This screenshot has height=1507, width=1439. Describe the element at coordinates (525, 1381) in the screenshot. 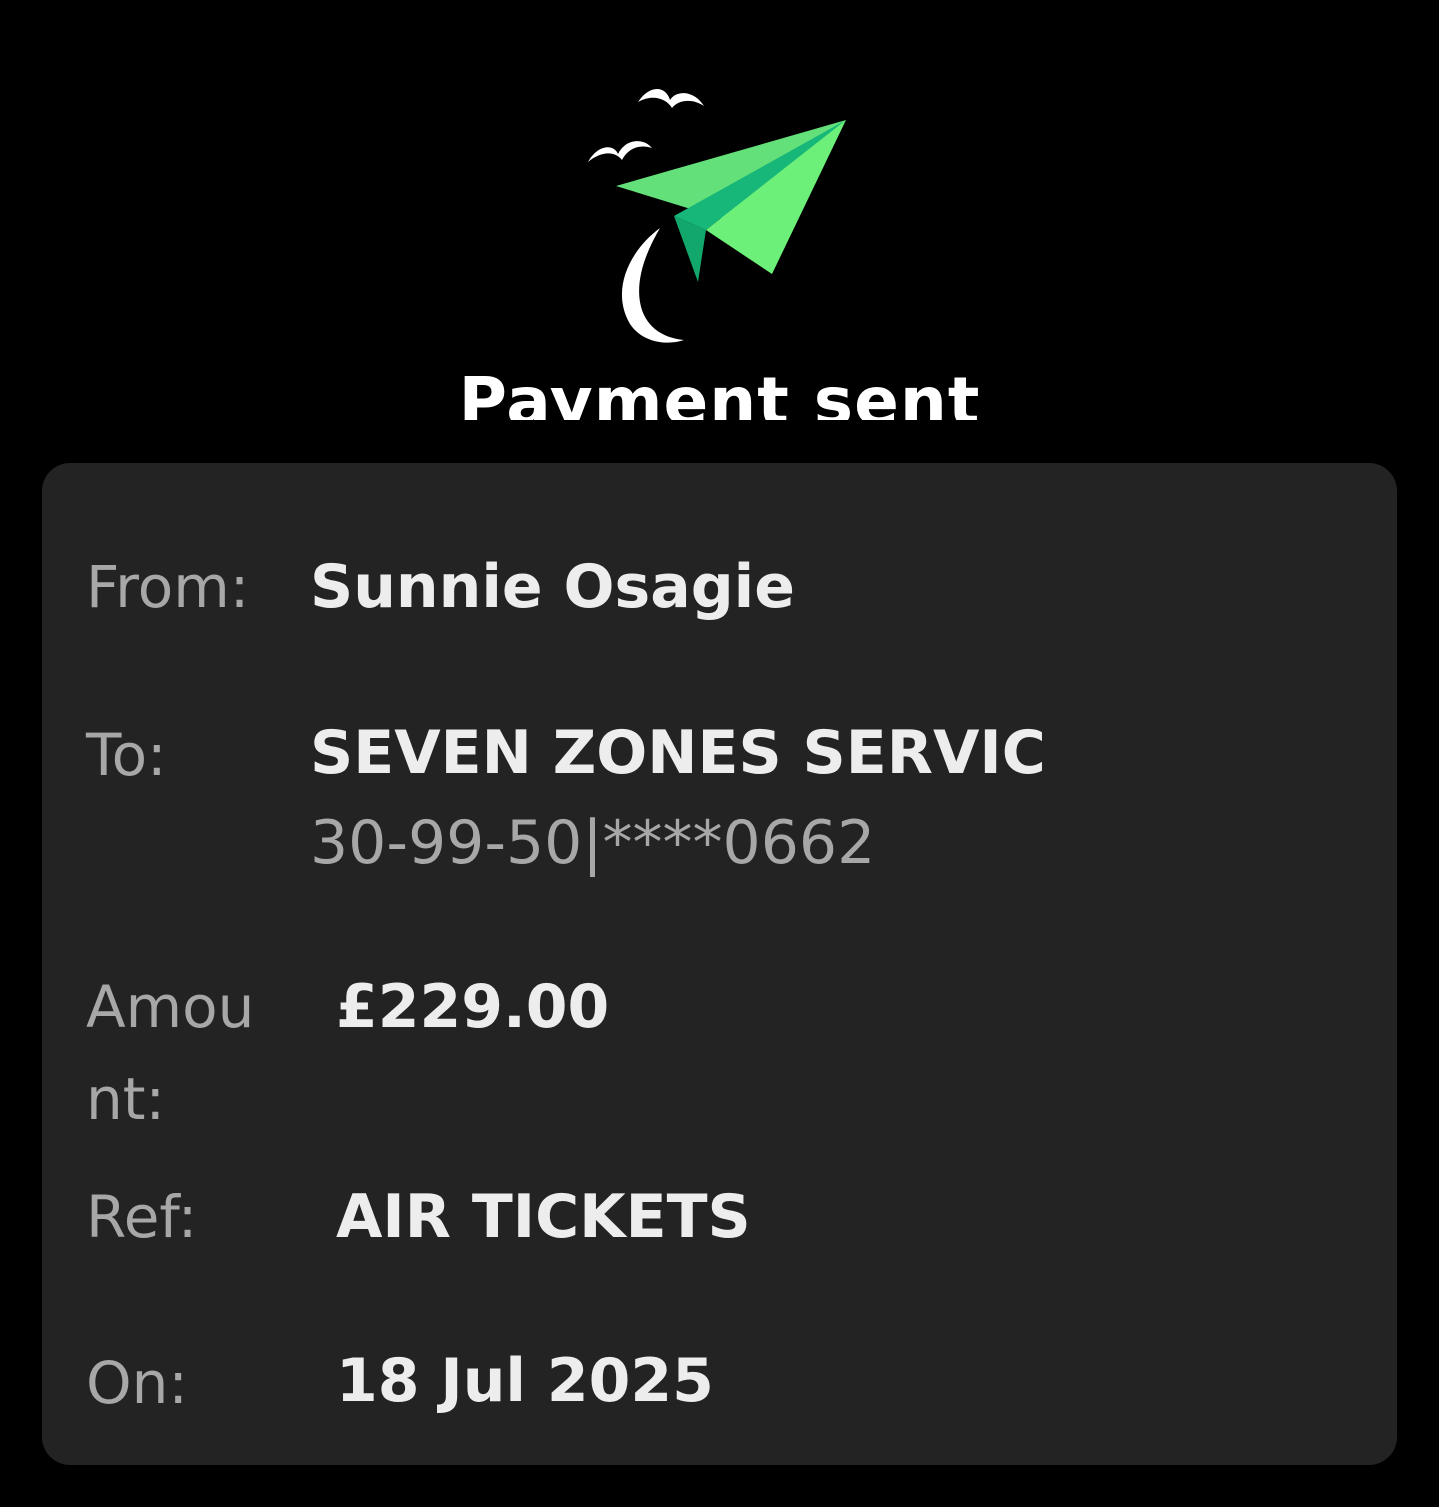

I see `date-value: 18 Jul 2025` at that location.